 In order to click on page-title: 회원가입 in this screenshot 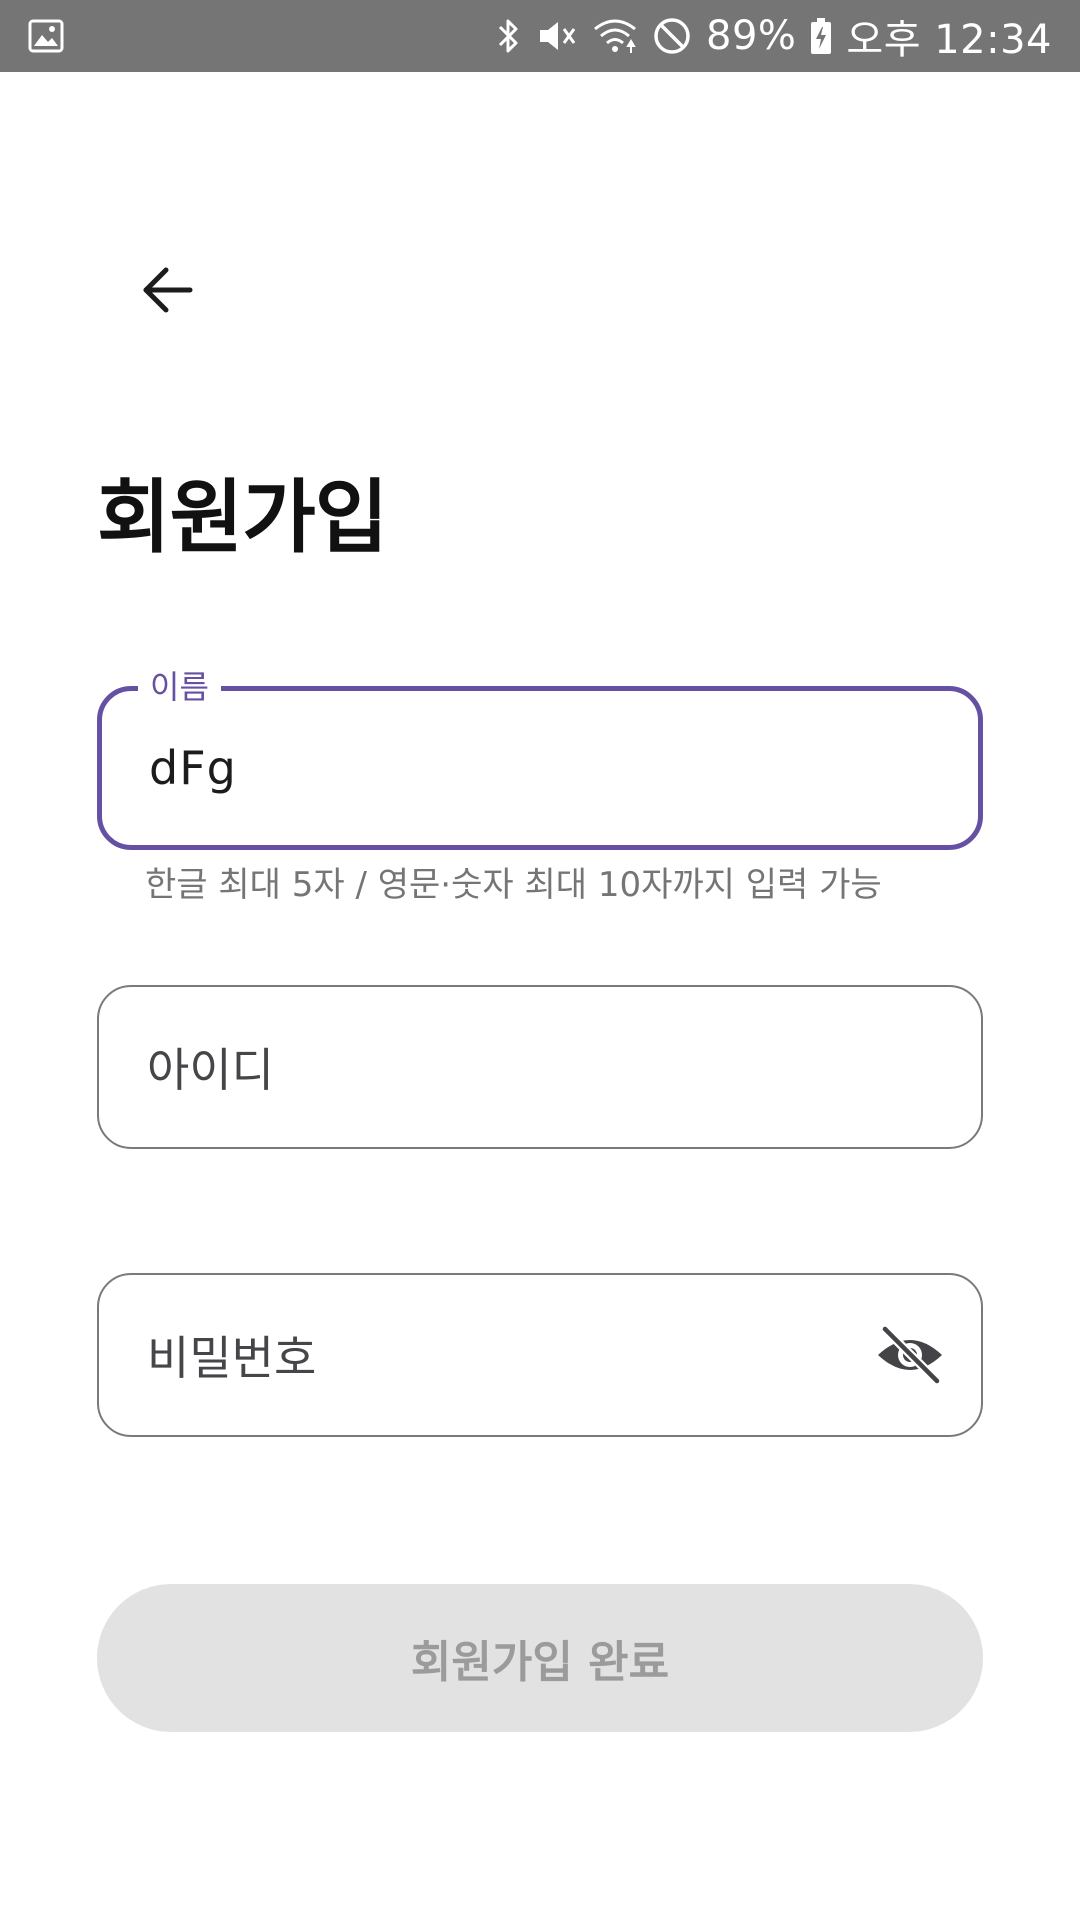, I will do `click(242, 517)`.